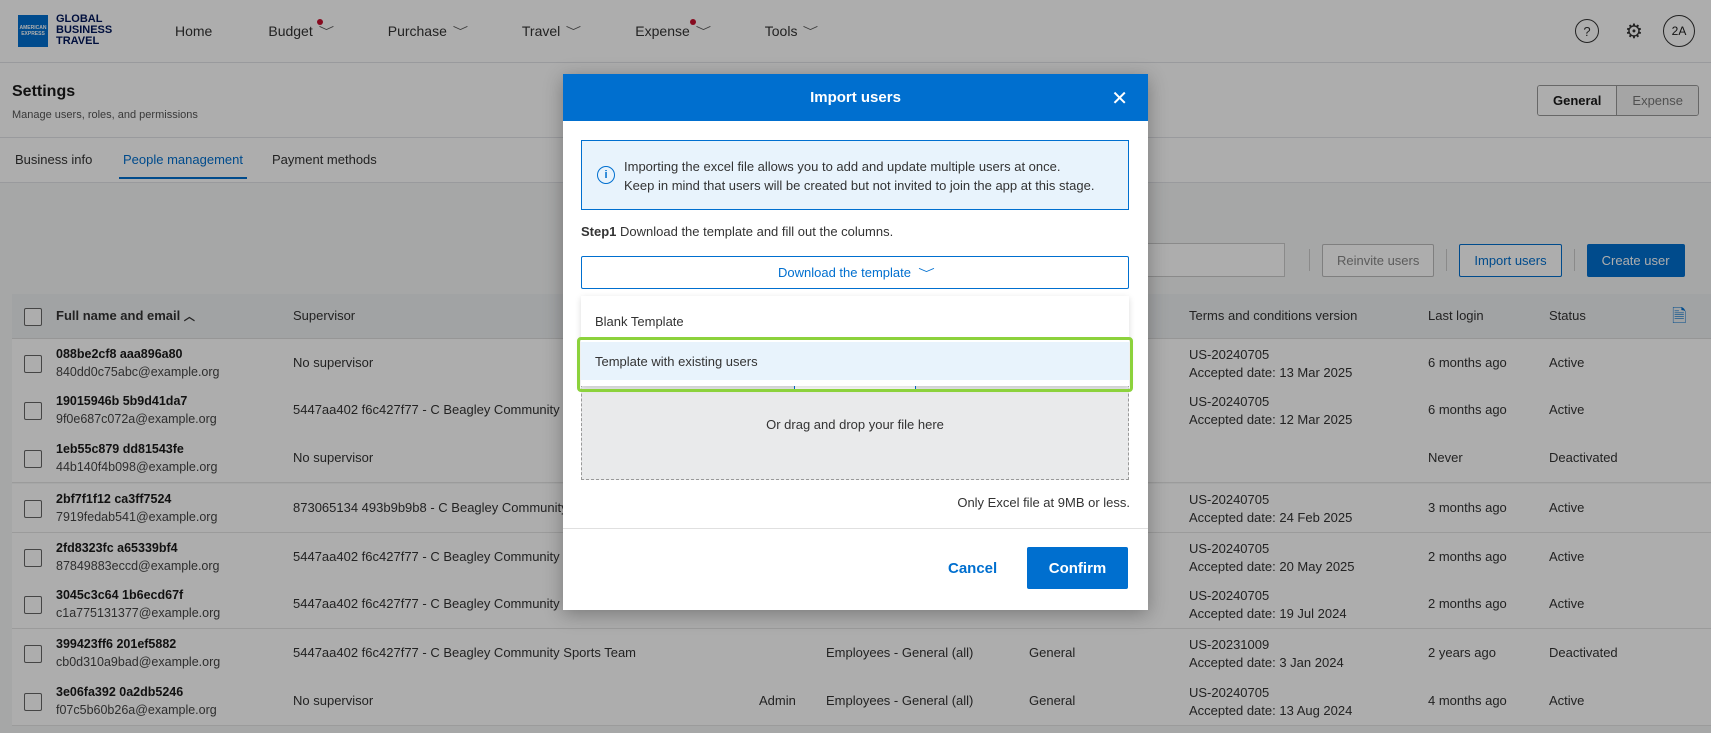  Describe the element at coordinates (855, 528) in the screenshot. I see `divider` at that location.